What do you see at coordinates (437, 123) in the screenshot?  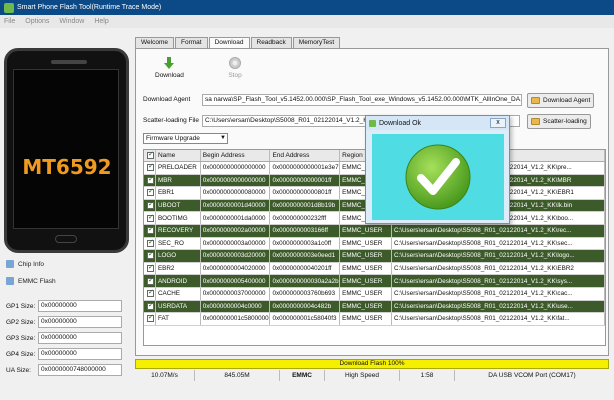 I see `dialog-title-bar: Download Ok` at bounding box center [437, 123].